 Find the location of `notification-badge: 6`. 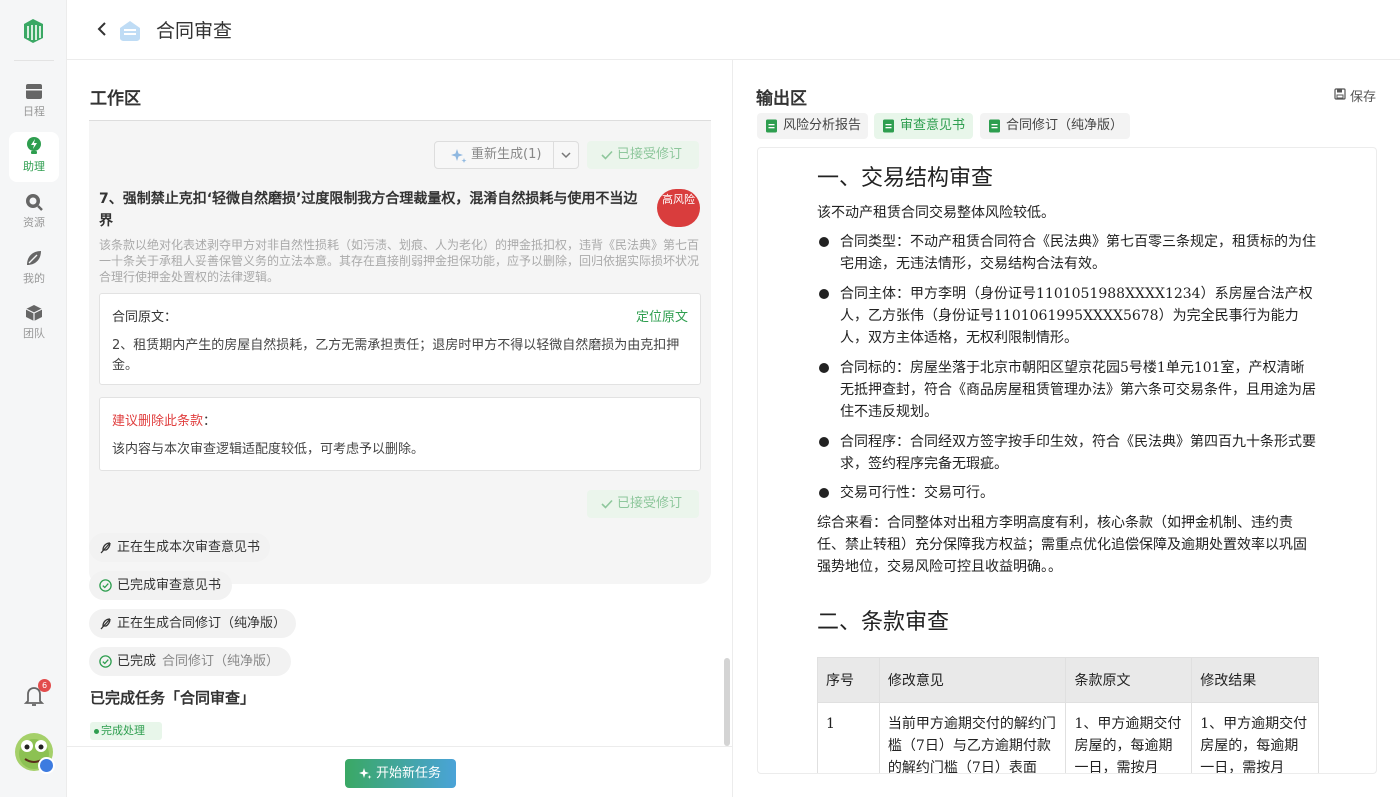

notification-badge: 6 is located at coordinates (44, 685).